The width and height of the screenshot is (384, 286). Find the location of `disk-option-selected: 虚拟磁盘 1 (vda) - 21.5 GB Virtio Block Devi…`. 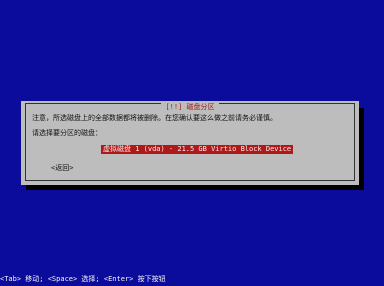

disk-option-selected: 虚拟磁盘 1 (vda) - 21.5 GB Virtio Block Devi… is located at coordinates (197, 149).